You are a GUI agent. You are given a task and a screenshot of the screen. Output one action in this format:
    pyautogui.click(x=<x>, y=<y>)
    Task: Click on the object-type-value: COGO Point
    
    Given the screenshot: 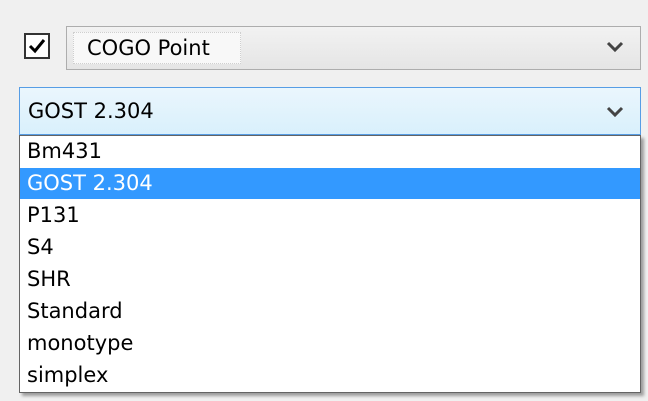 What is the action you would take?
    pyautogui.click(x=148, y=48)
    